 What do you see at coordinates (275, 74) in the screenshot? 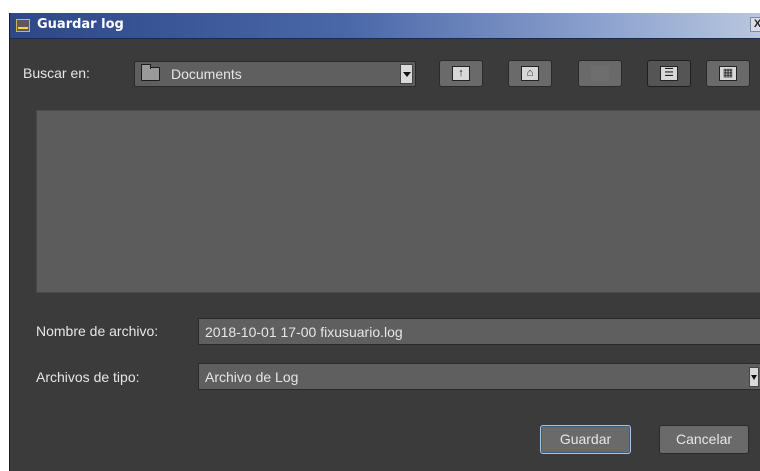
I see `look-in-combo: Documents` at bounding box center [275, 74].